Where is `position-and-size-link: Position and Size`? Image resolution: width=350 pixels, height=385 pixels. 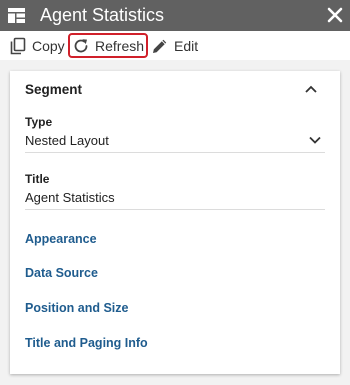 position-and-size-link: Position and Size is located at coordinates (77, 308).